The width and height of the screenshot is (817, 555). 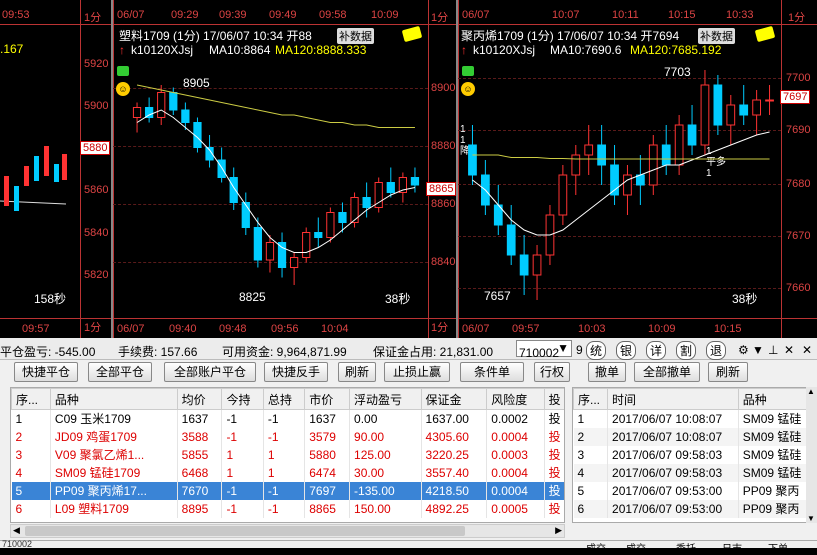 What do you see at coordinates (811, 455) in the screenshot?
I see `vertical-scrollbar: ▲ ▼` at bounding box center [811, 455].